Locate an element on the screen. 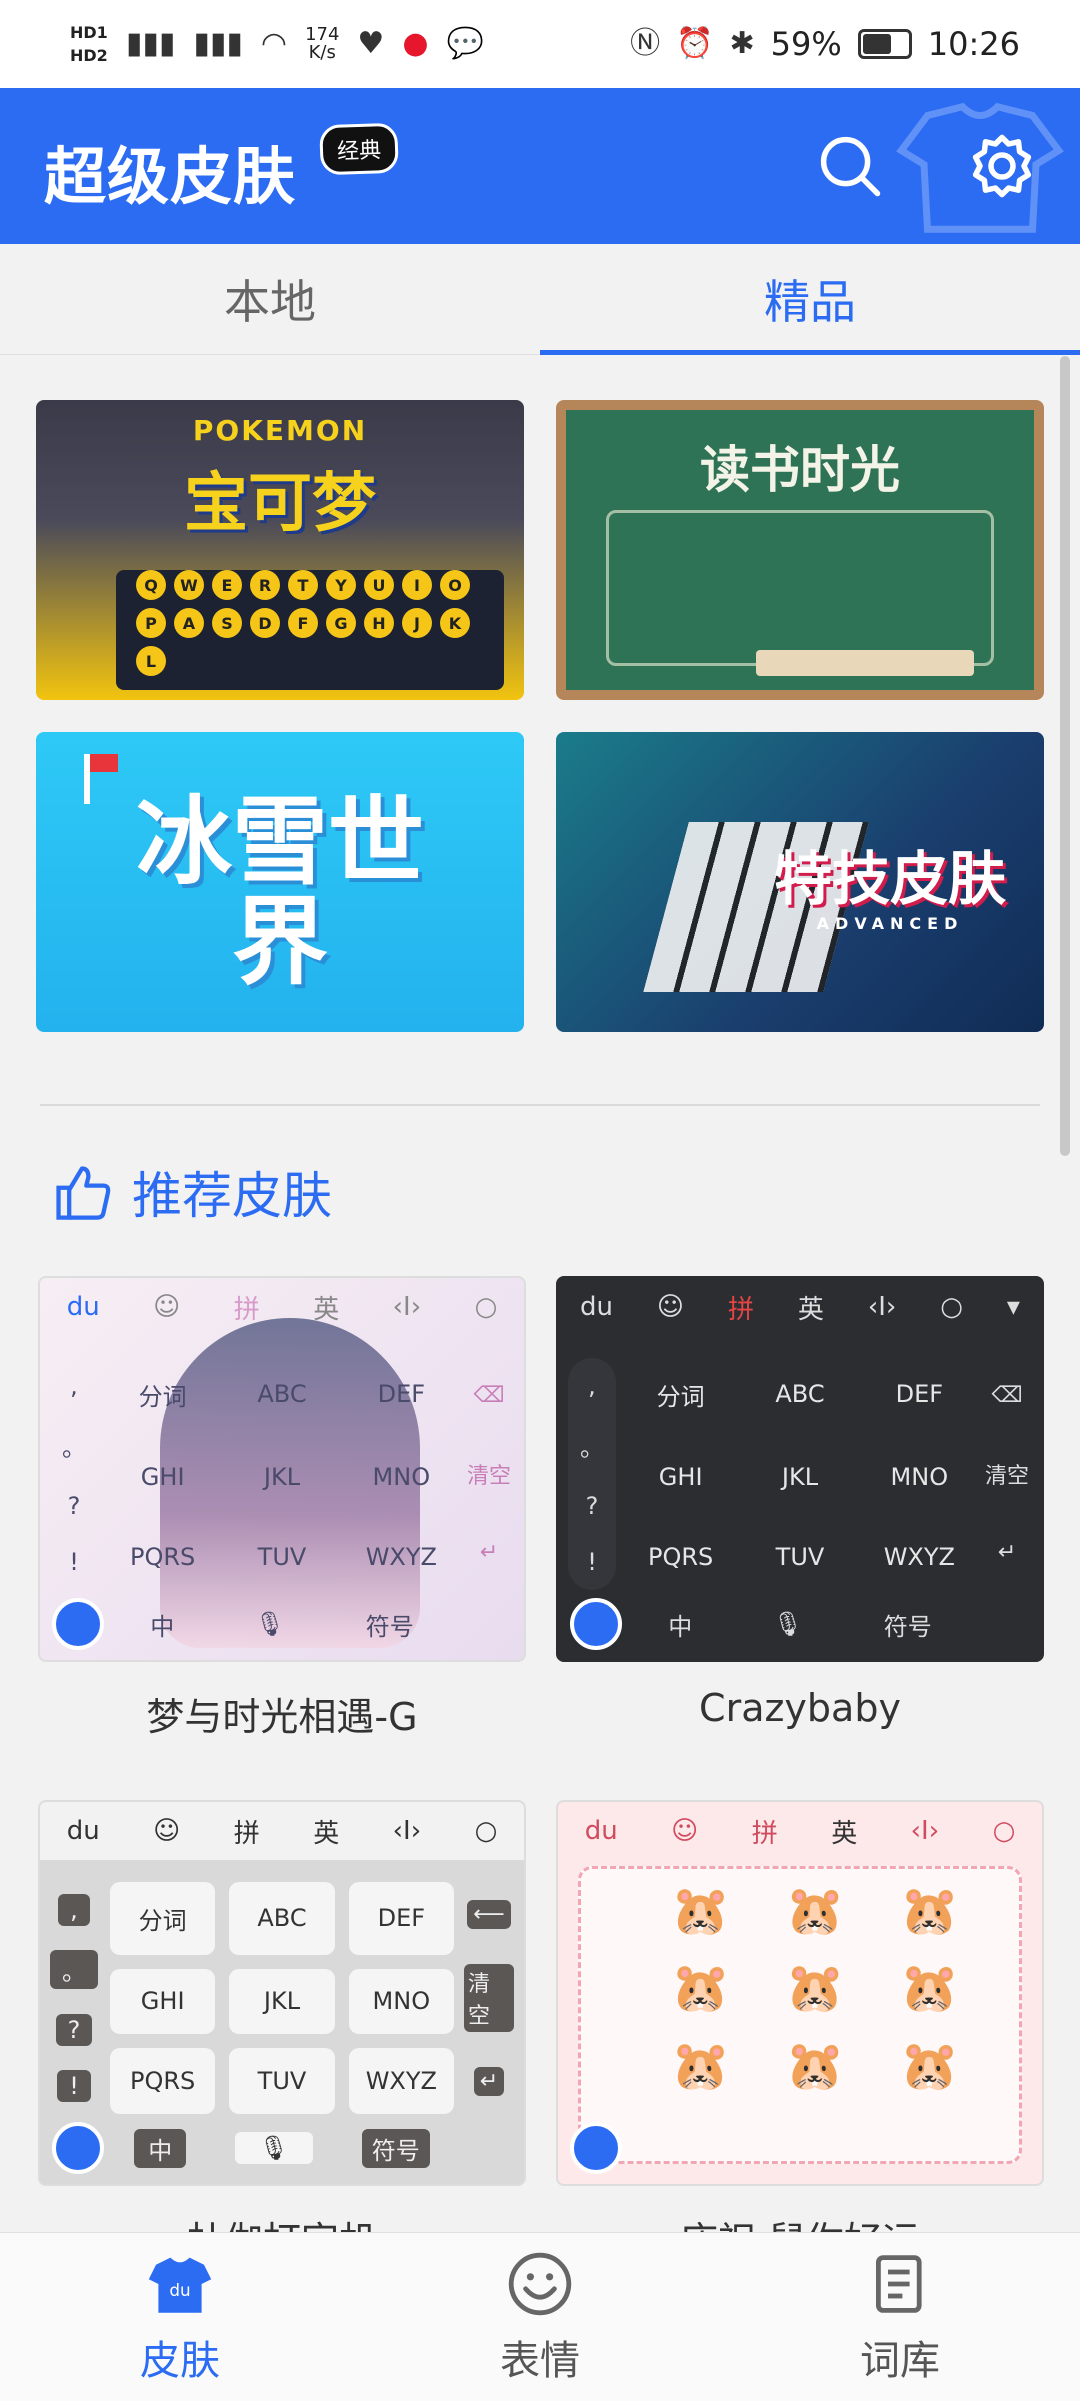 This screenshot has width=1080, height=2401. thumbs-up-icon is located at coordinates (83, 1193).